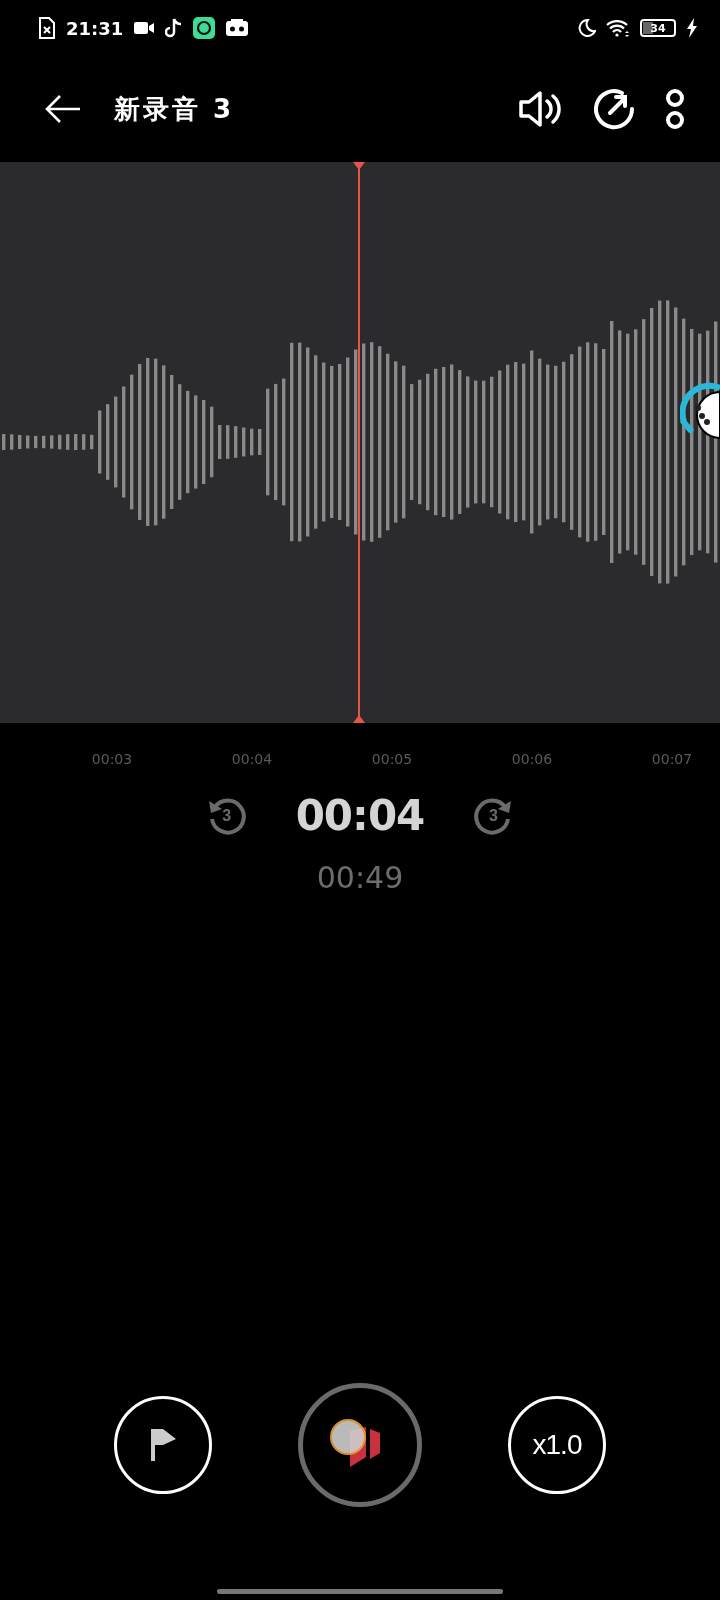 The height and width of the screenshot is (1600, 720). What do you see at coordinates (672, 759) in the screenshot?
I see `time-tick-label: 00:07` at bounding box center [672, 759].